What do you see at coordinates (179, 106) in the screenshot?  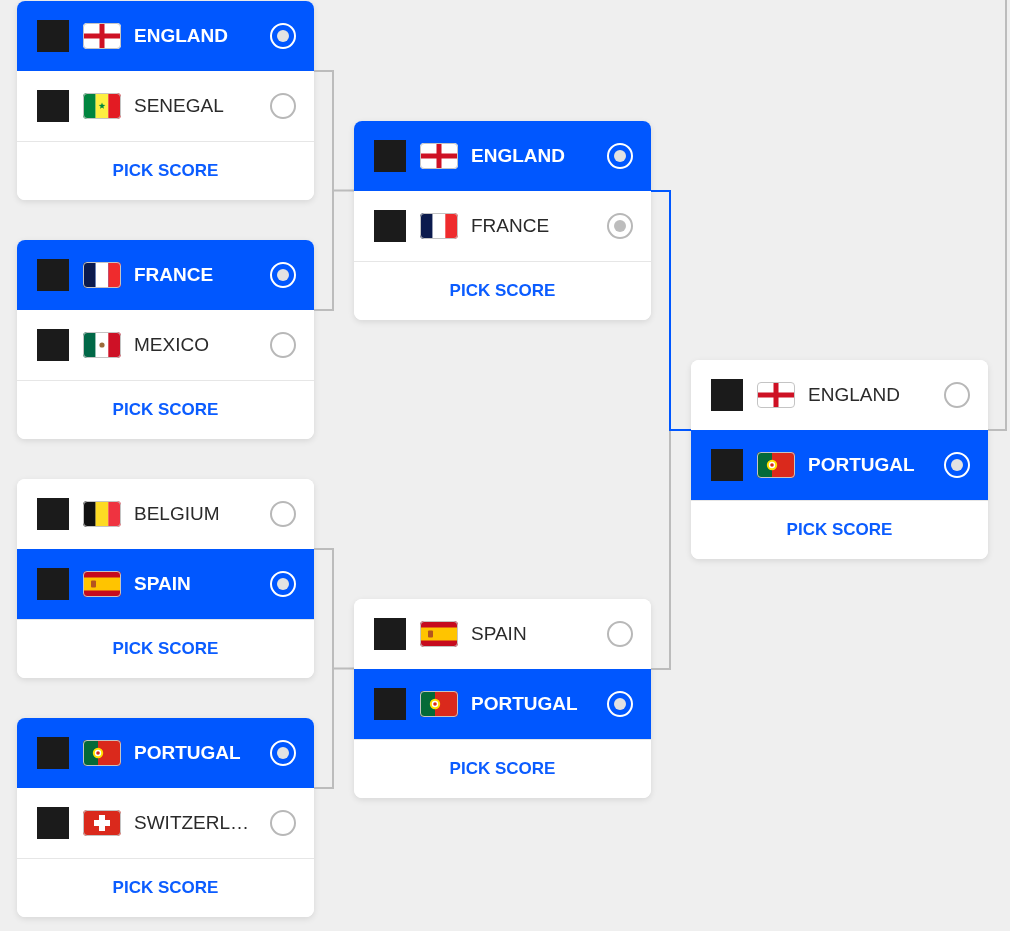 I see `team-name: SENEGAL` at bounding box center [179, 106].